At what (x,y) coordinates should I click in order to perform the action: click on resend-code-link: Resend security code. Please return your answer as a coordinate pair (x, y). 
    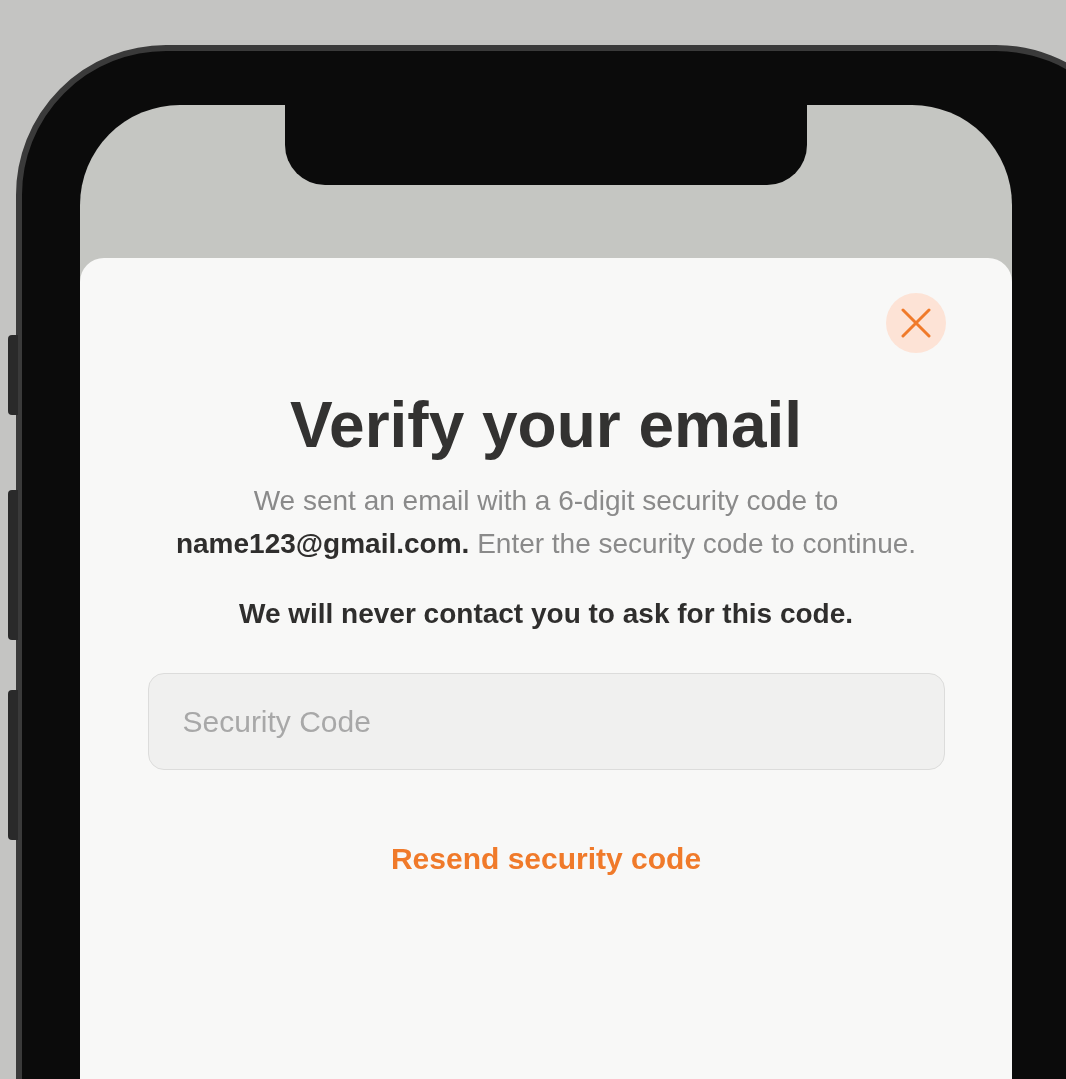
    Looking at the image, I should click on (546, 858).